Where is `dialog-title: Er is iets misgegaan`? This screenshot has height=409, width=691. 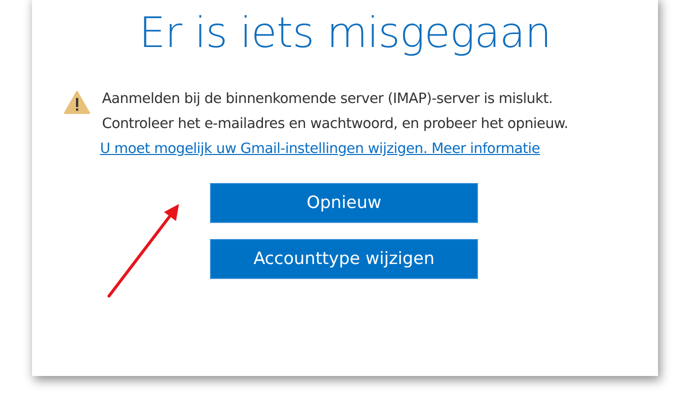
dialog-title: Er is iets misgegaan is located at coordinates (345, 32).